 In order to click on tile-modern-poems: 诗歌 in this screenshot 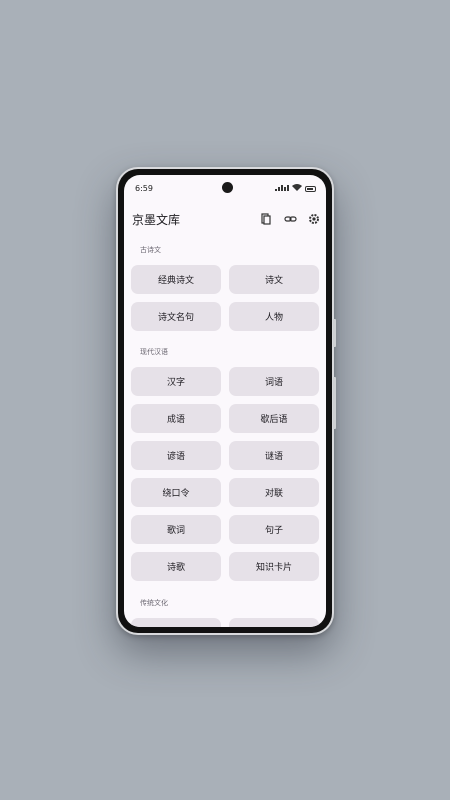, I will do `click(176, 566)`.